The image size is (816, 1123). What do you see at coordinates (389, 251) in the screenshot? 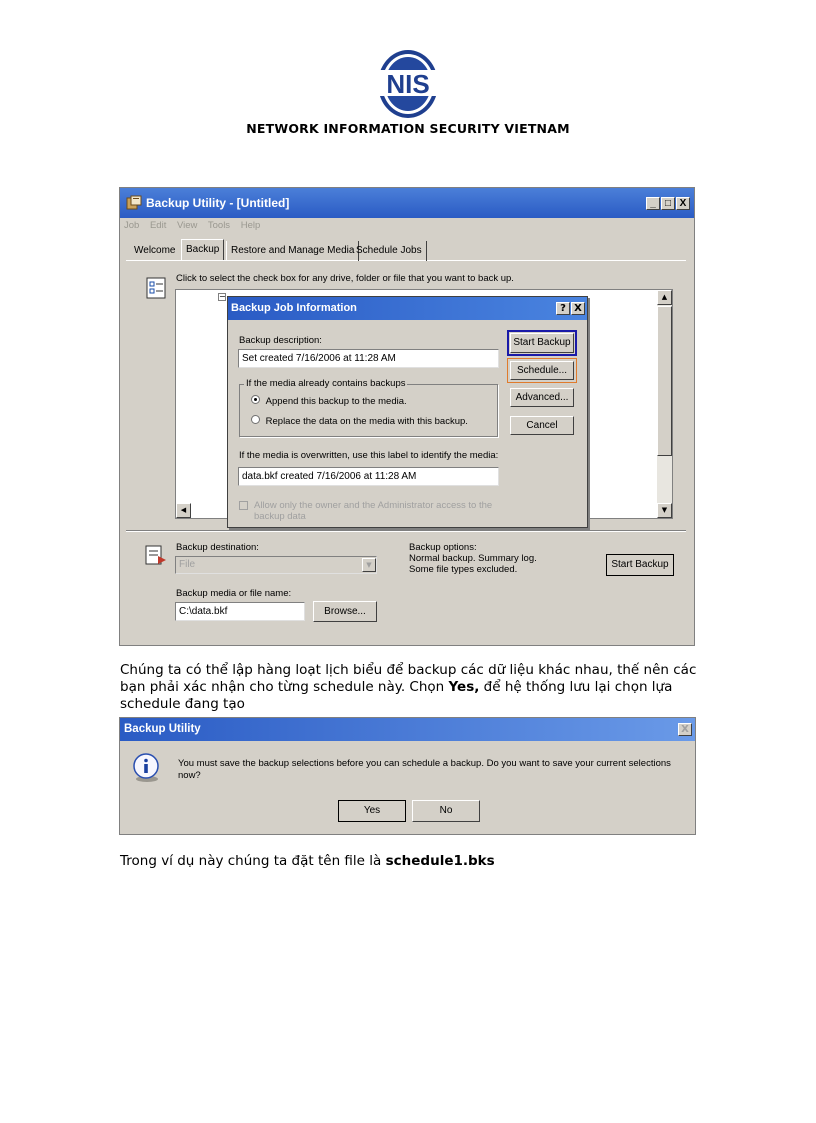
I see `tab-schedule-jobs: Schedule Jobs` at bounding box center [389, 251].